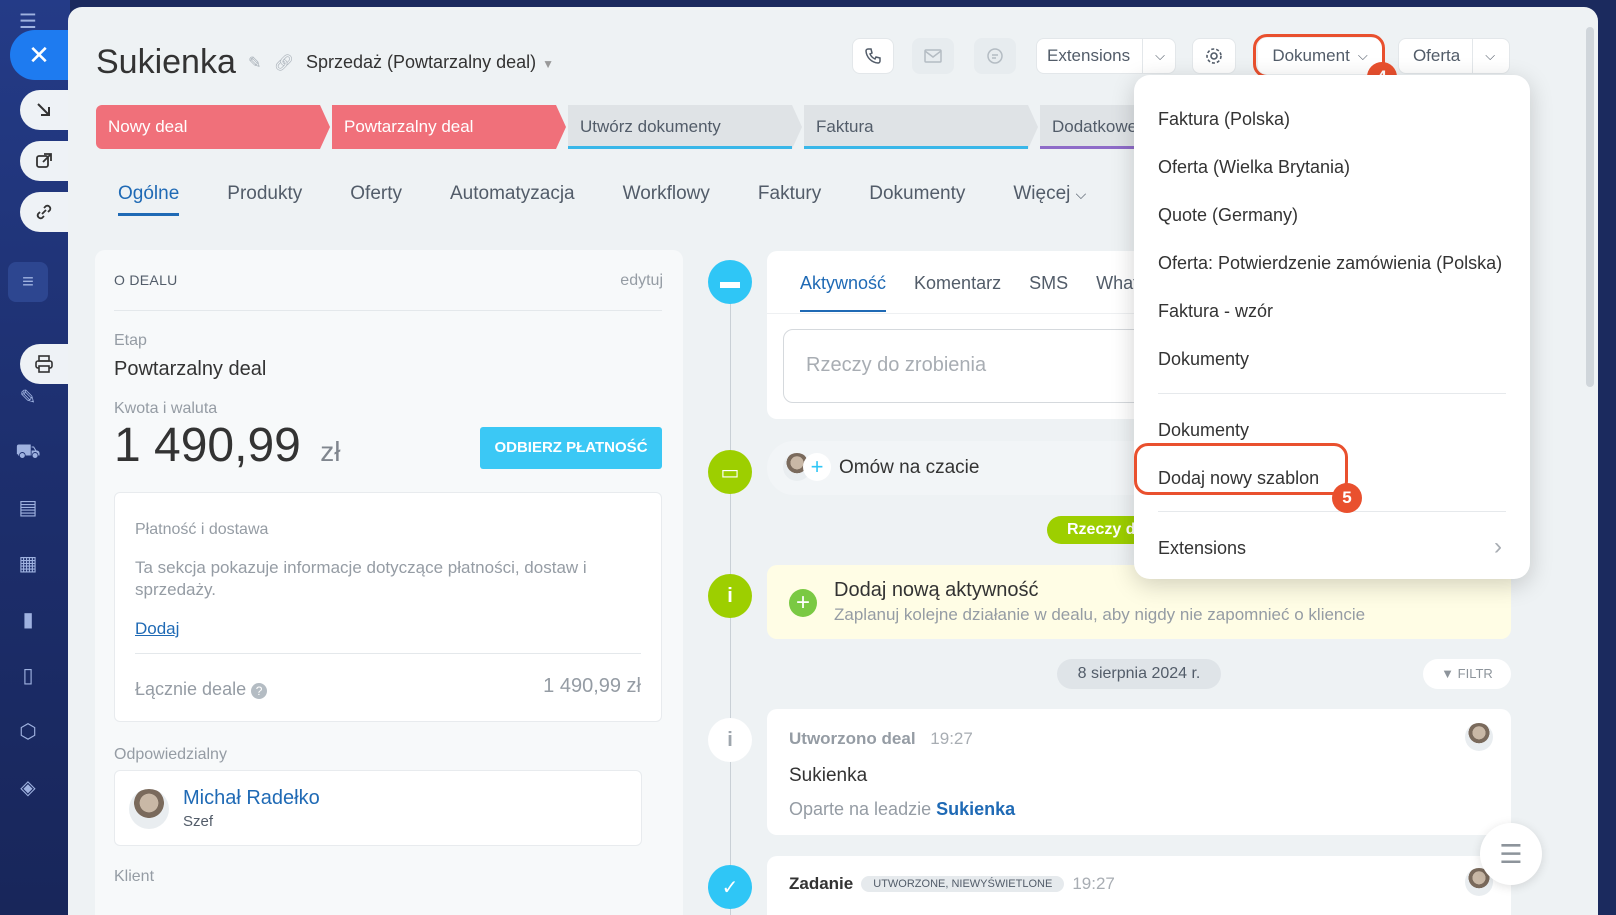  What do you see at coordinates (28, 676) in the screenshot?
I see `doc-rail-icon: ▯` at bounding box center [28, 676].